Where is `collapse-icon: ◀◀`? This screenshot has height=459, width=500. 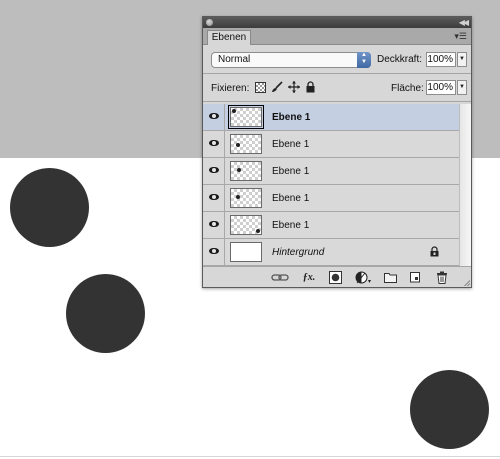
collapse-icon: ◀◀ is located at coordinates (464, 22).